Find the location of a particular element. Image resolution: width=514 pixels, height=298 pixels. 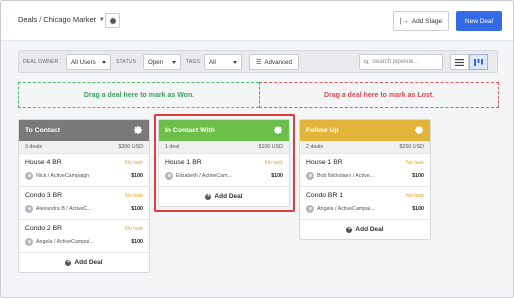

board-view-button is located at coordinates (478, 62).